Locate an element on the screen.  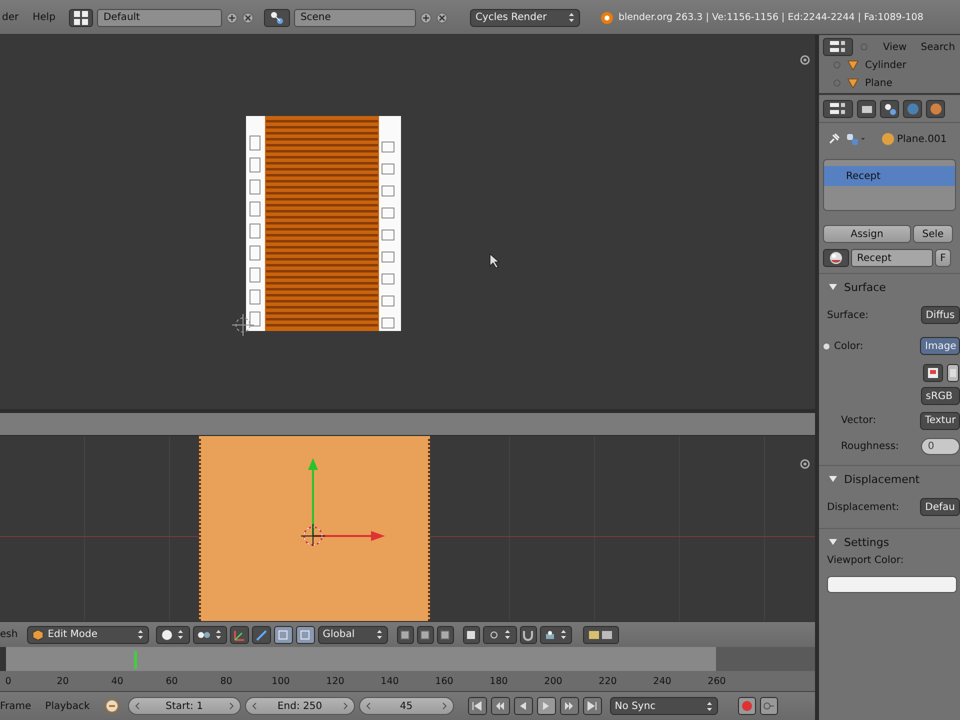
render-engine-dropdown: Cycles Render is located at coordinates (525, 17).